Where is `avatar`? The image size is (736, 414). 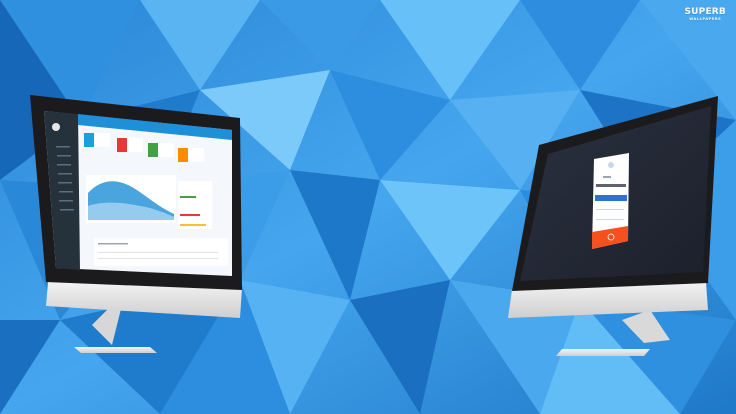
avatar is located at coordinates (56, 127).